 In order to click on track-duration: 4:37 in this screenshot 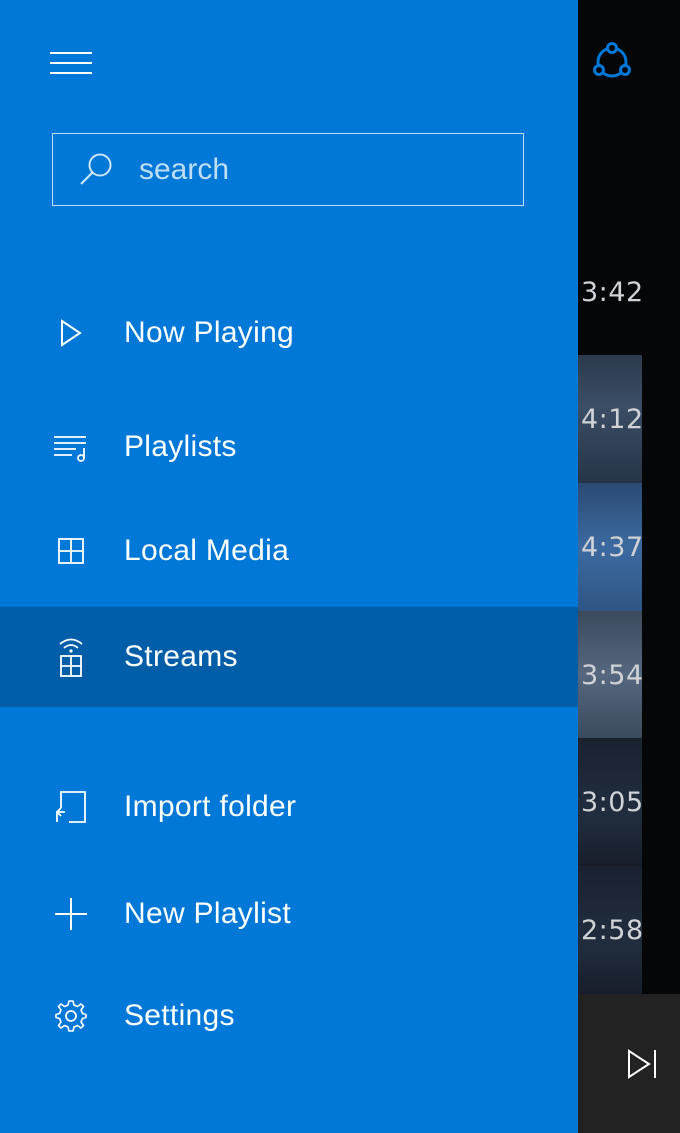, I will do `click(612, 547)`.